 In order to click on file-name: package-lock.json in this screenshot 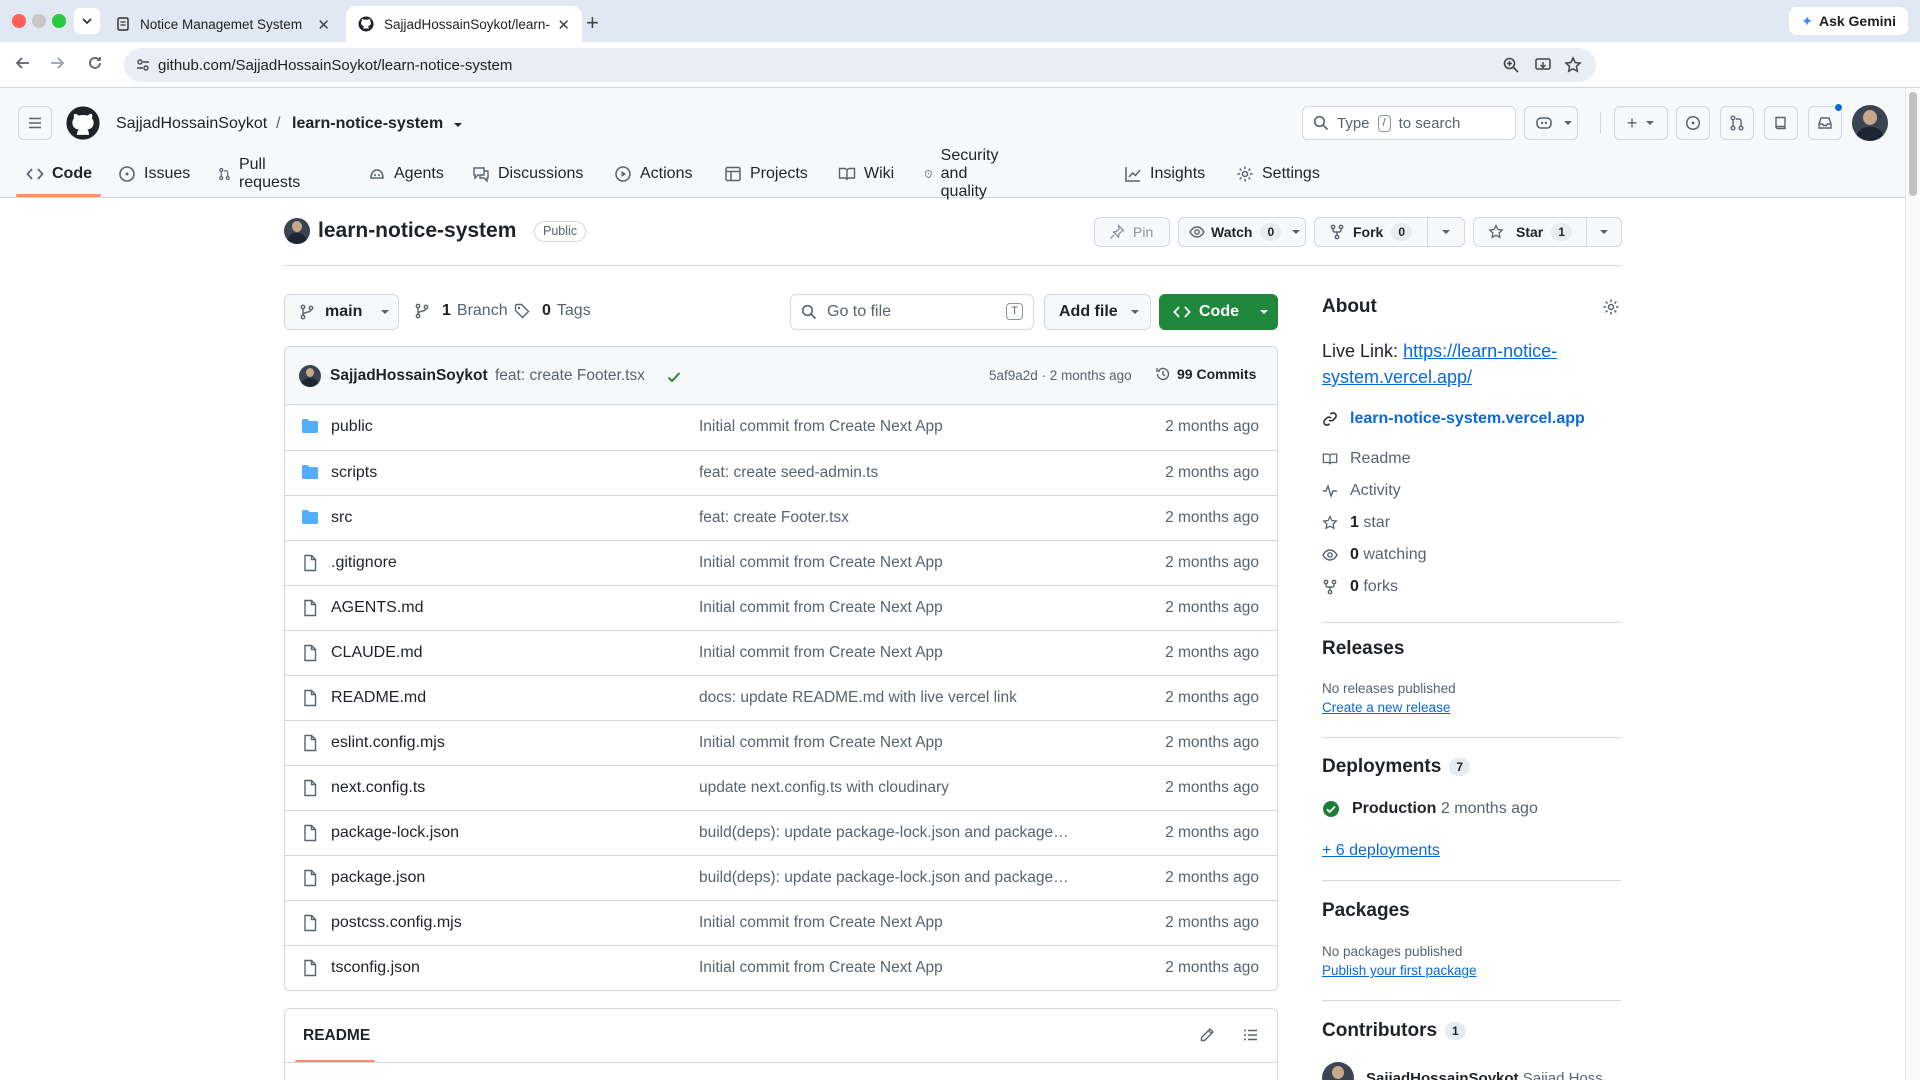, I will do `click(395, 833)`.